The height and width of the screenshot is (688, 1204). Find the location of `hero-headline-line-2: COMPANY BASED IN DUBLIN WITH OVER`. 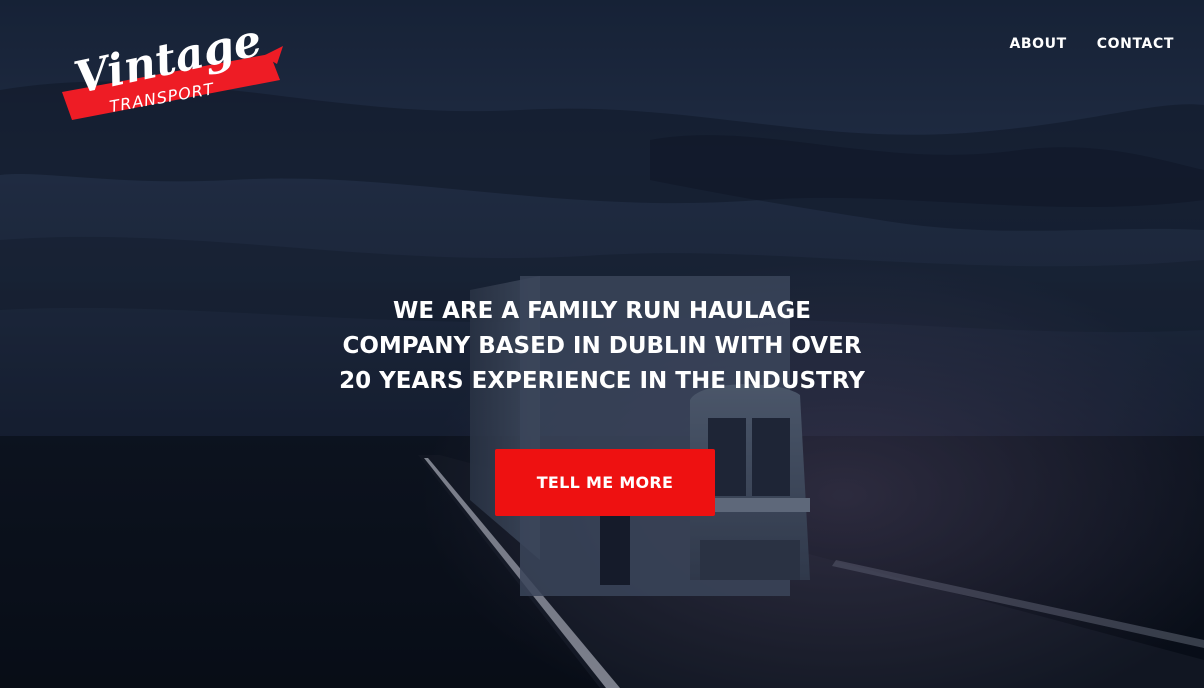

hero-headline-line-2: COMPANY BASED IN DUBLIN WITH OVER is located at coordinates (602, 346).